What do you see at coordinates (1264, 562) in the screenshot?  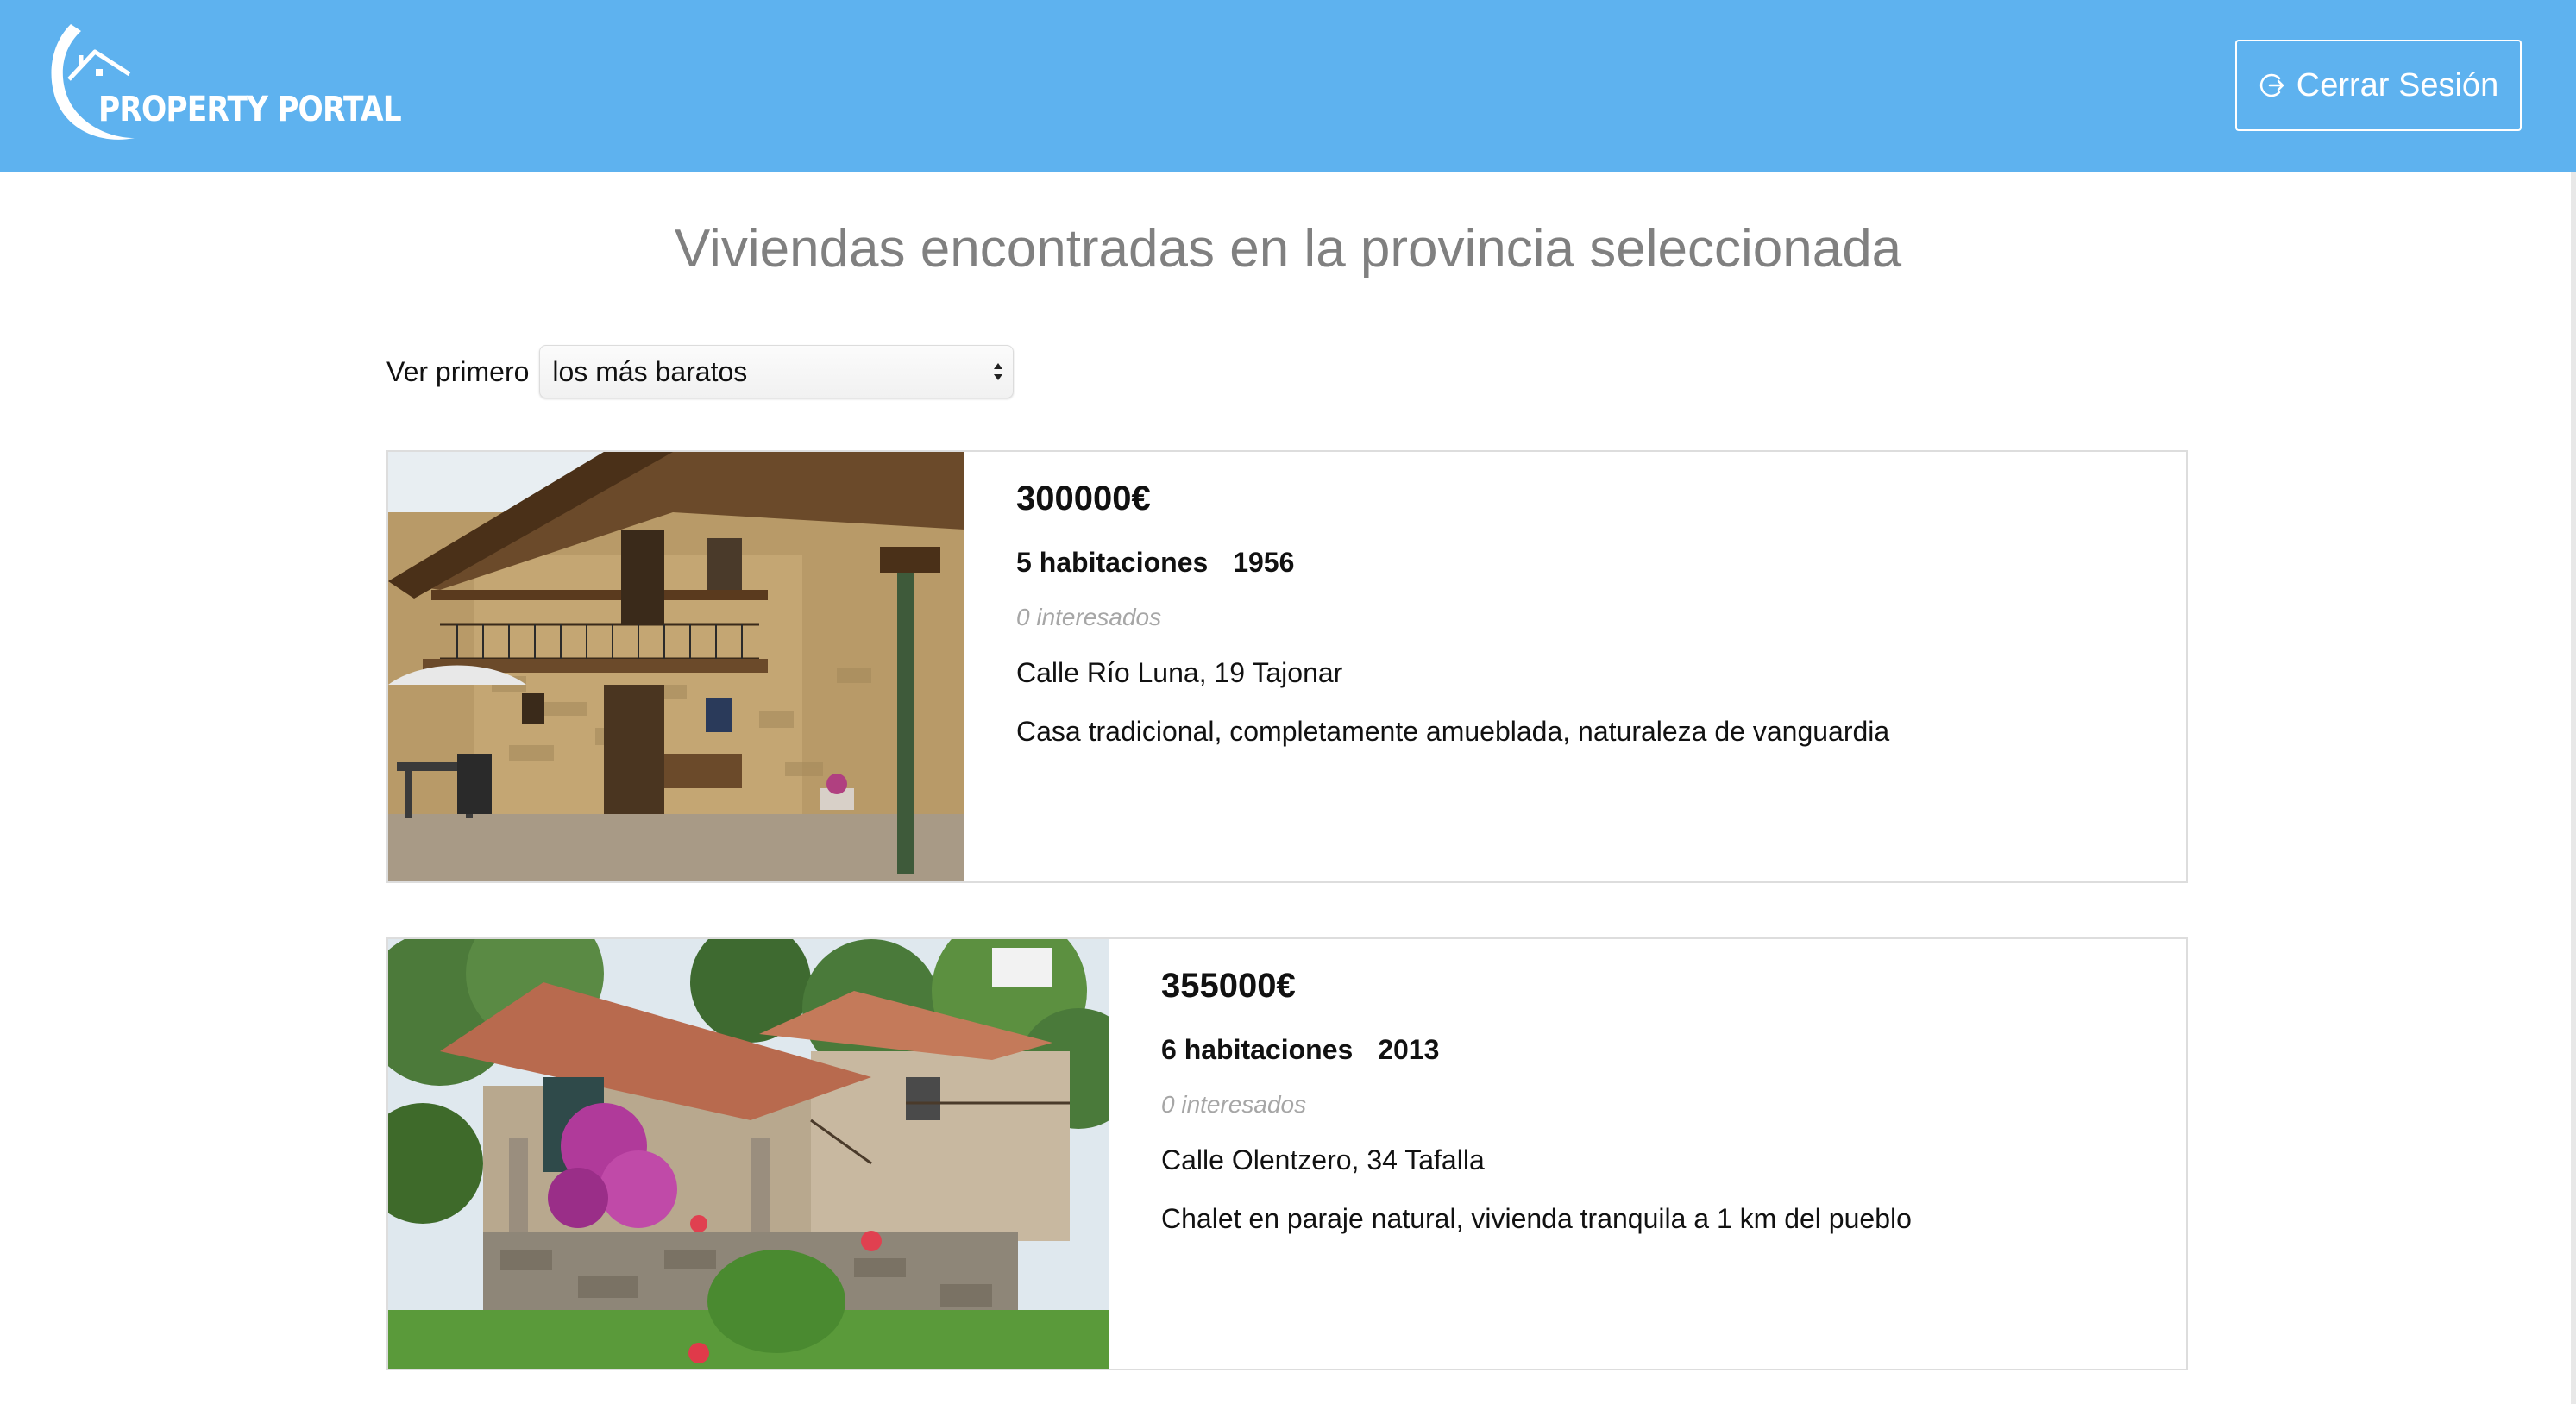 I see `property-year: 1956` at bounding box center [1264, 562].